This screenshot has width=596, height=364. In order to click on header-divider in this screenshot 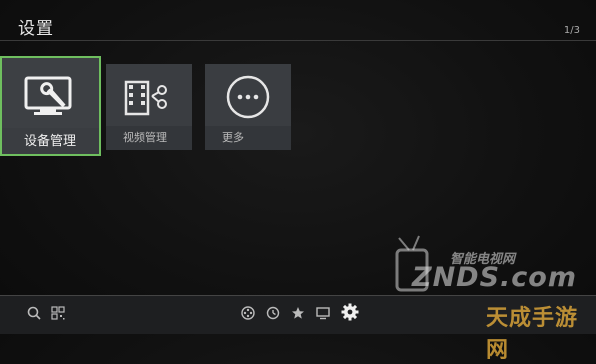, I will do `click(298, 40)`.